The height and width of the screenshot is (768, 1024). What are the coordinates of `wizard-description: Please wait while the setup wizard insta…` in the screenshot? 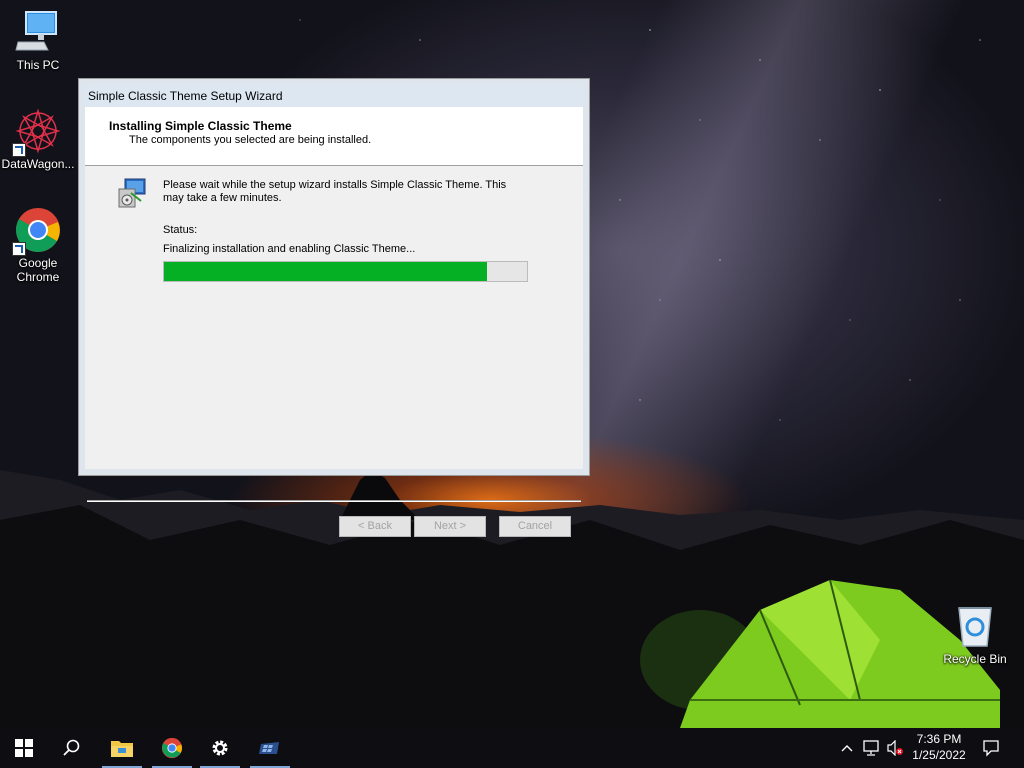 It's located at (335, 191).